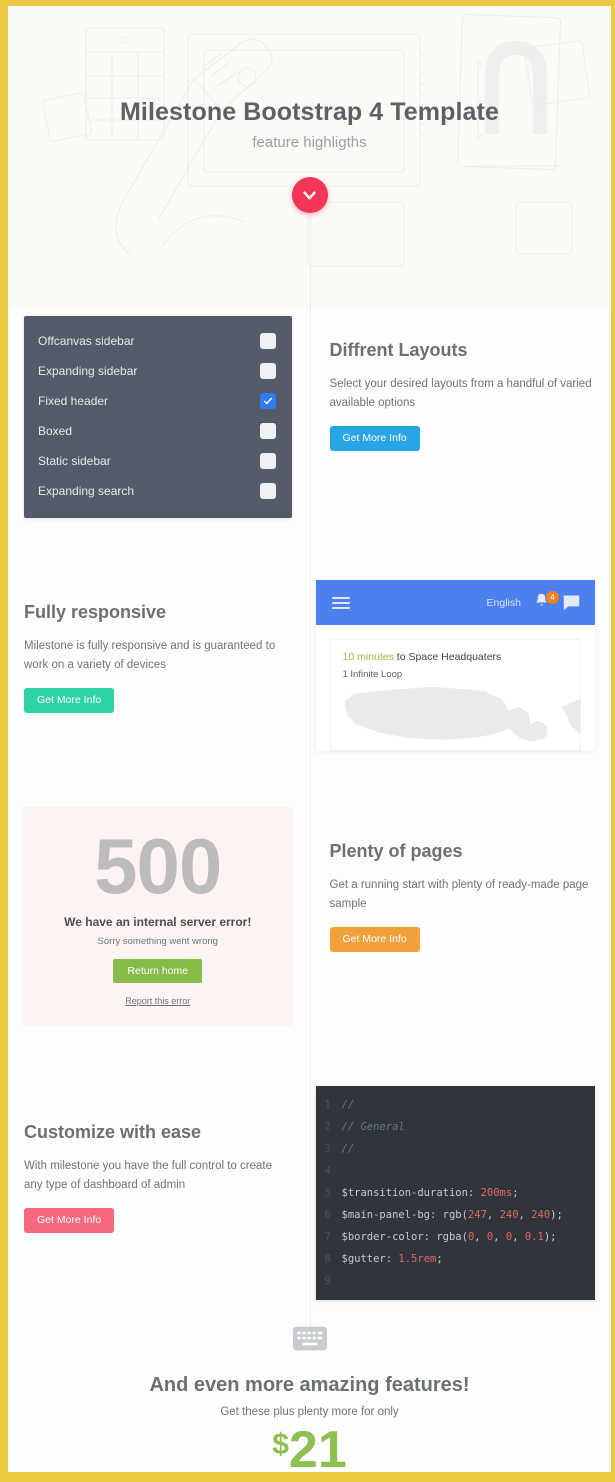 This screenshot has height=1482, width=615. I want to click on code-line-text: $border-color: rgba(0, 0, 0, 0.1);, so click(449, 1237).